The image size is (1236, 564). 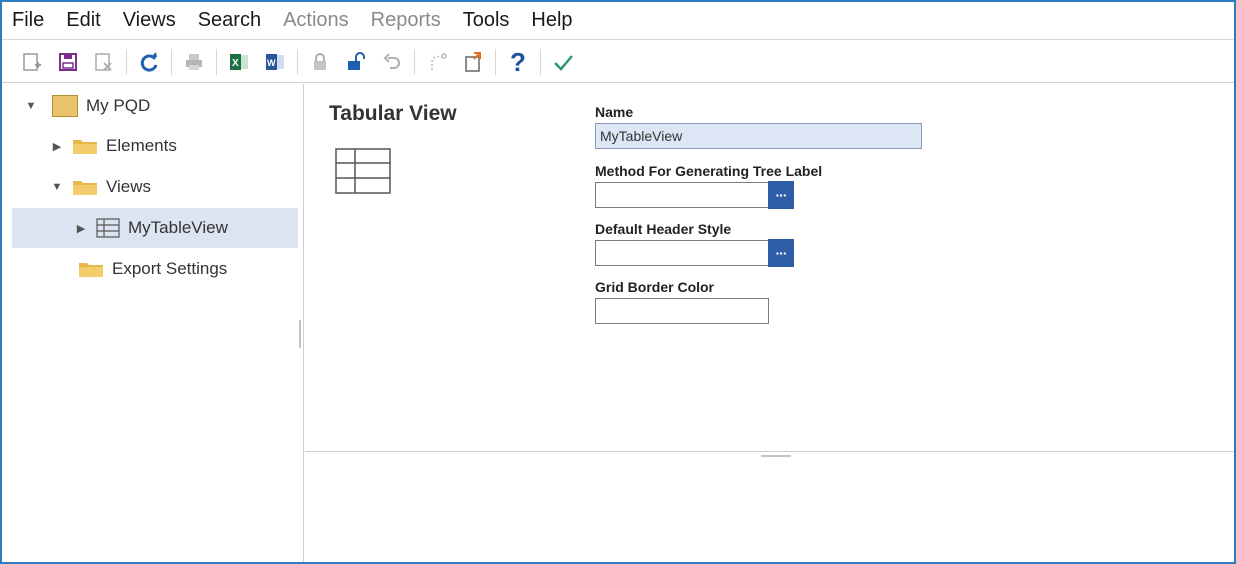 I want to click on name-field, so click(x=758, y=136).